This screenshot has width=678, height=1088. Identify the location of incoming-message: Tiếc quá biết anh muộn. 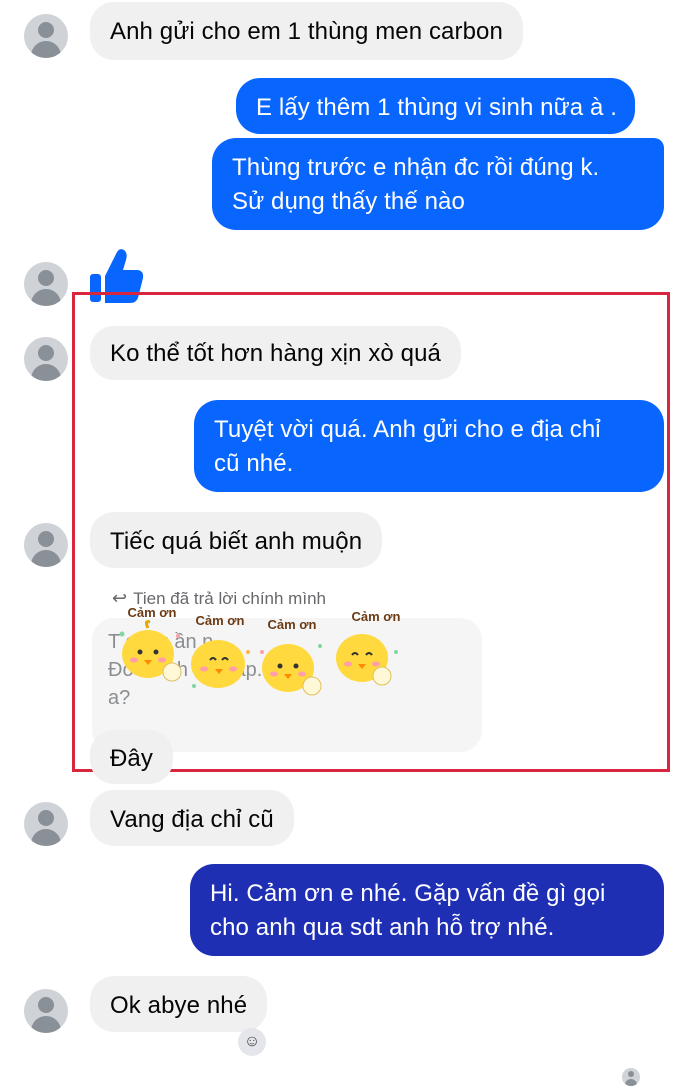
(236, 540).